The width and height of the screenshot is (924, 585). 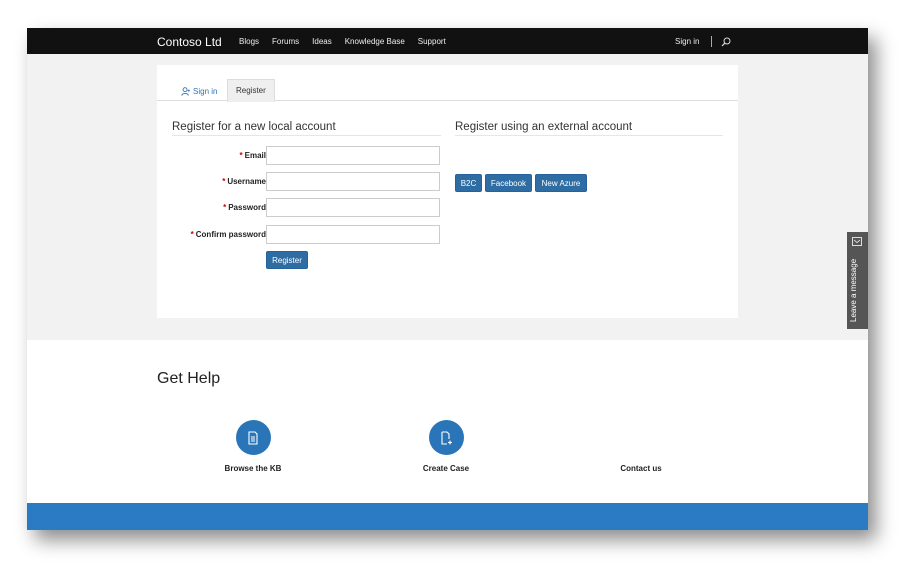 What do you see at coordinates (589, 128) in the screenshot?
I see `external-account-title: Register using an external account` at bounding box center [589, 128].